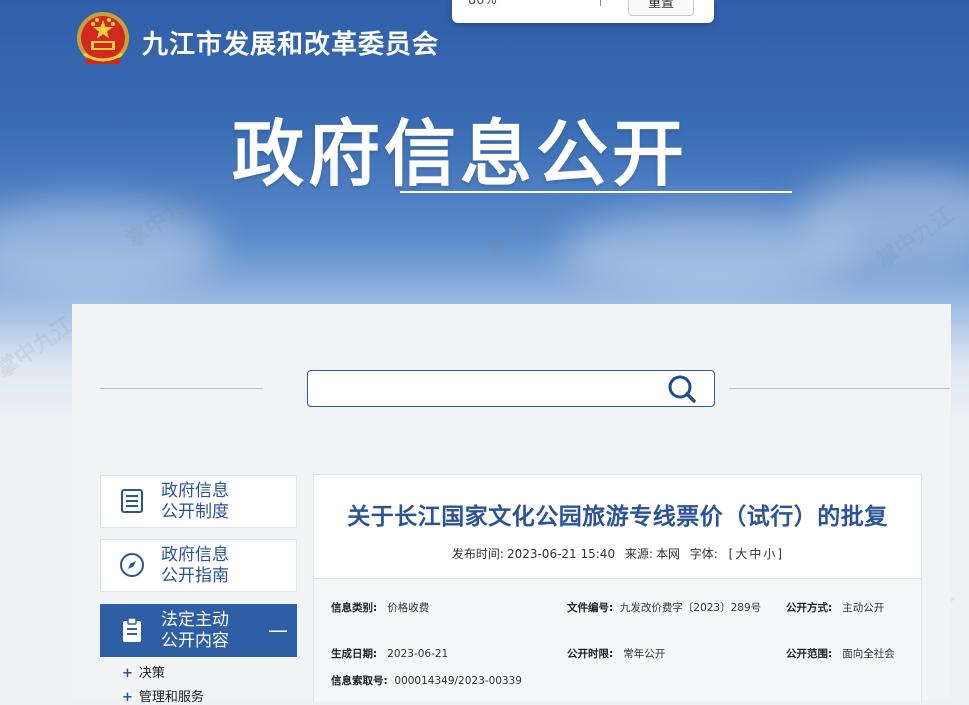 The image size is (969, 705). Describe the element at coordinates (664, 608) in the screenshot. I see `doc-number-cell: 文件编号: 九发改价费字〔2023〕289号` at that location.